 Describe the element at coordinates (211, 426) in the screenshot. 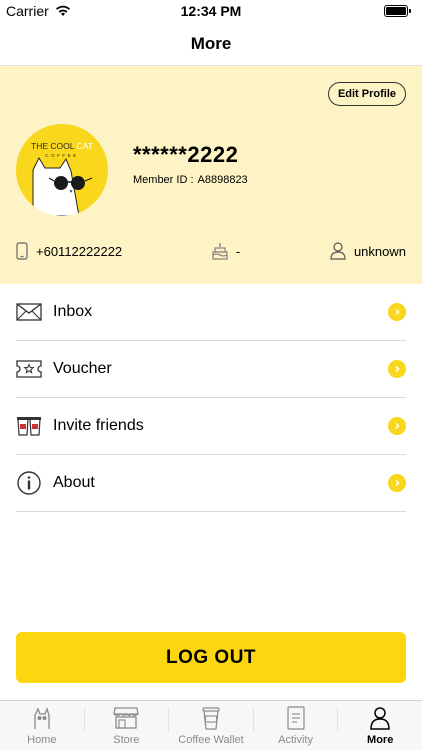

I see `menu-item-invite-friends: Invite friends` at that location.